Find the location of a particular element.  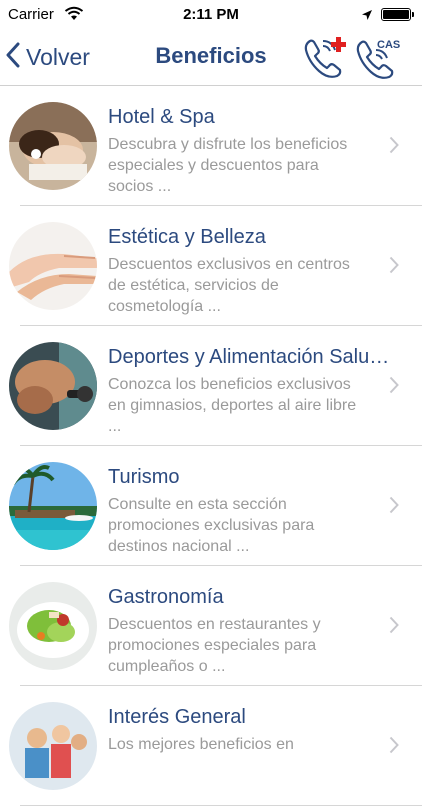

status-bar: Carrier 2:11 PM is located at coordinates (211, 15).